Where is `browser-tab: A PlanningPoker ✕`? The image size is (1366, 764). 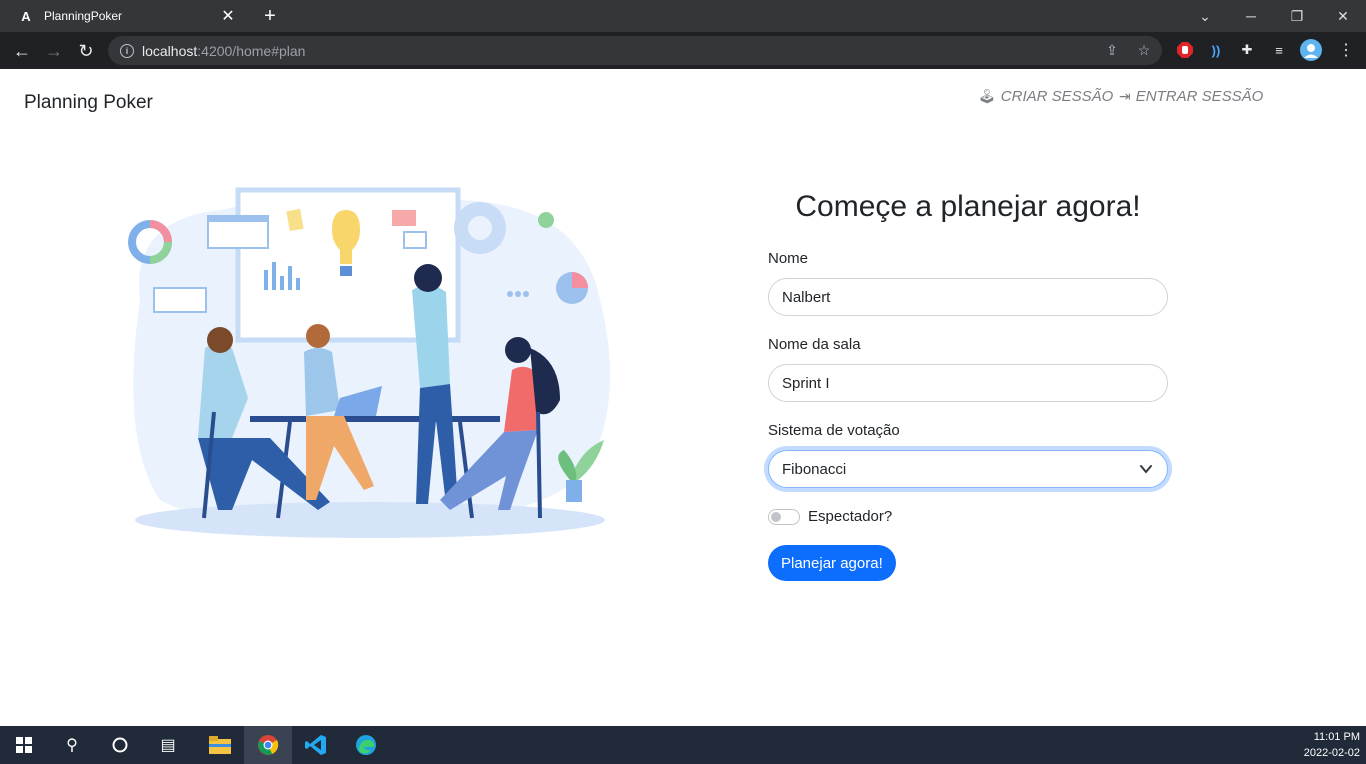 browser-tab: A PlanningPoker ✕ is located at coordinates (127, 16).